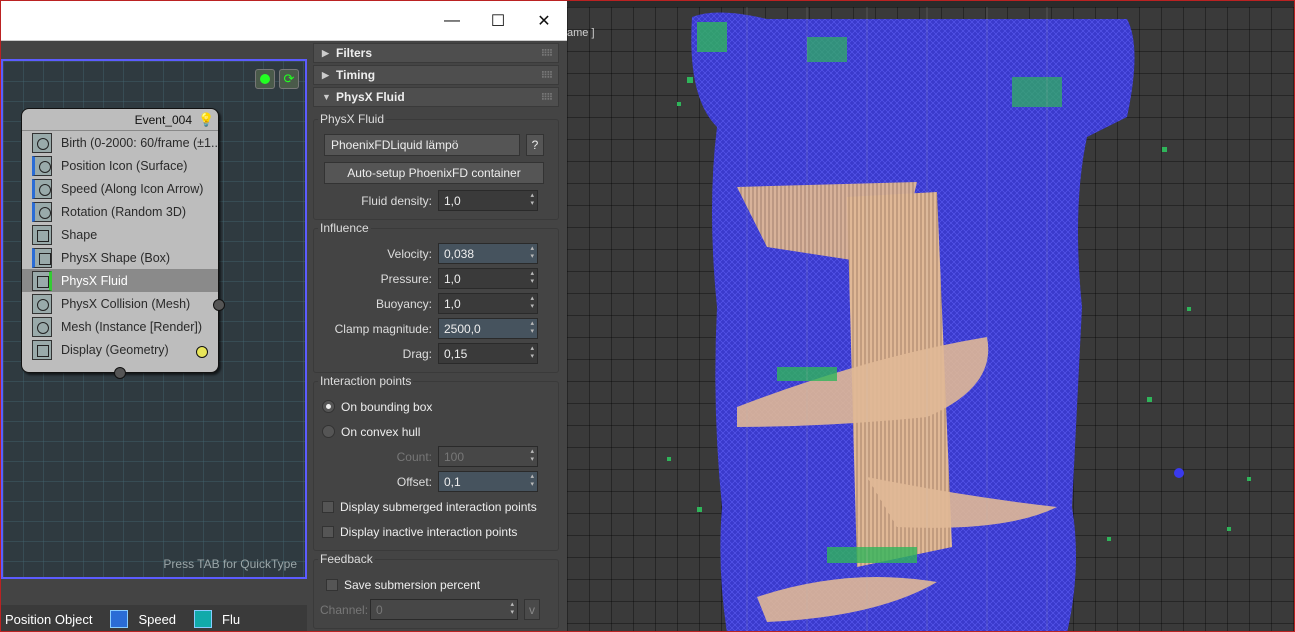 This screenshot has width=1295, height=632. Describe the element at coordinates (120, 165) in the screenshot. I see `operator-position-icon: Position Icon (Surface)` at that location.